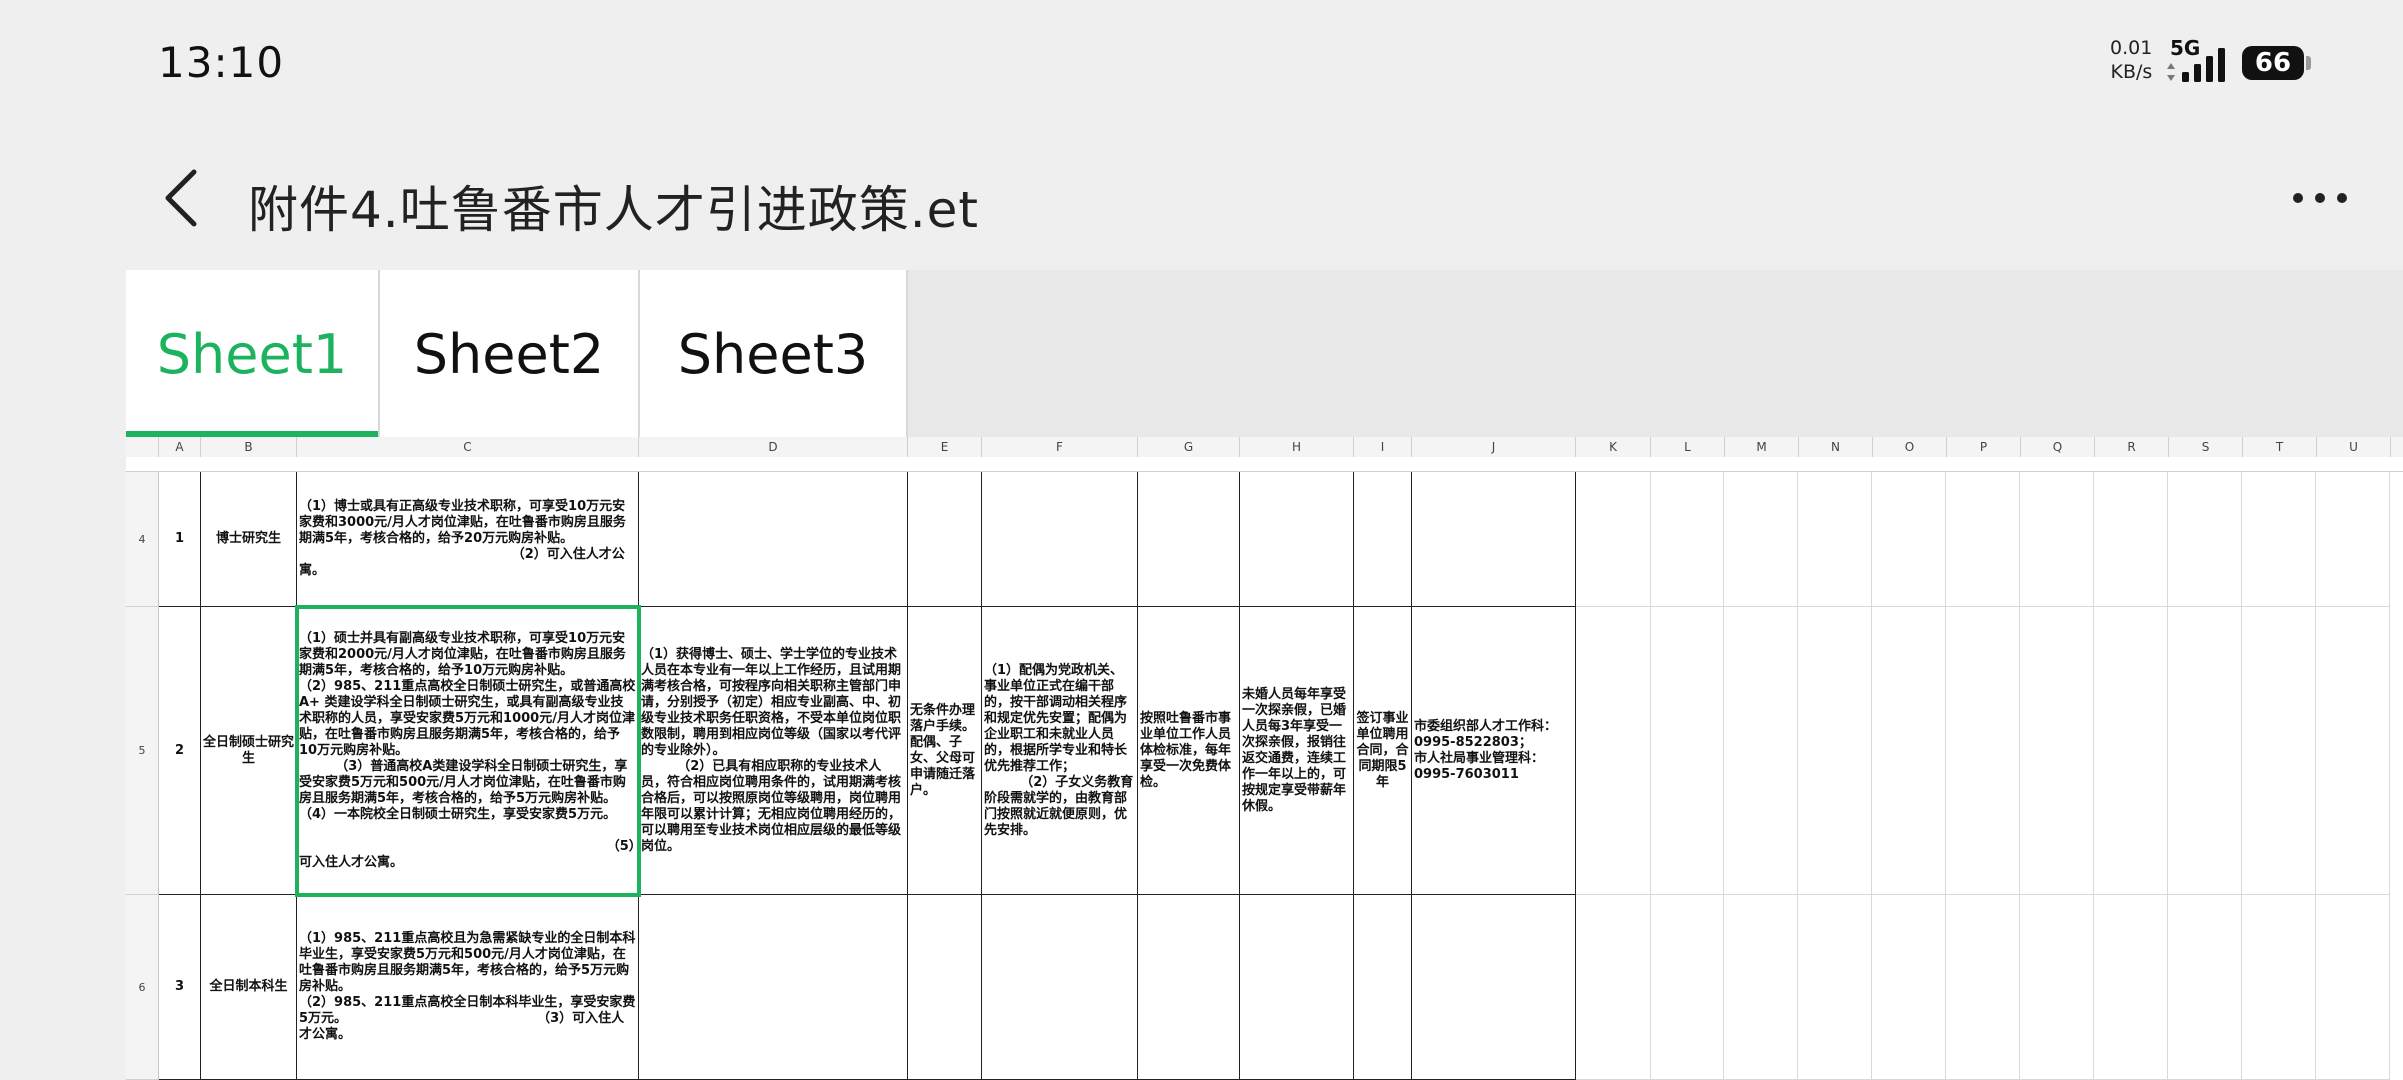 The image size is (2403, 1080). Describe the element at coordinates (249, 987) in the screenshot. I see `cell-b6: 全日制本科生` at that location.